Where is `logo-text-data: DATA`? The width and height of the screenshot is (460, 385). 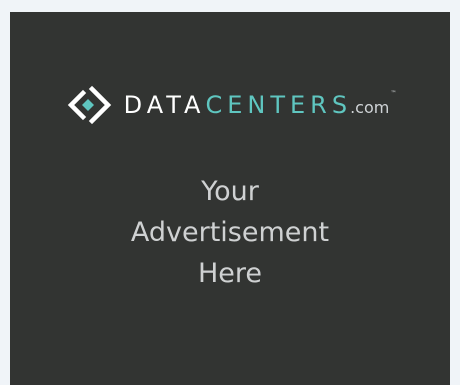 logo-text-data: DATA is located at coordinates (164, 105).